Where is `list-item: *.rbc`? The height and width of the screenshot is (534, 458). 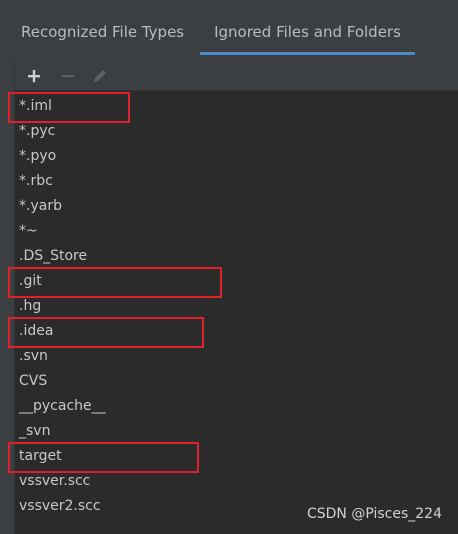 list-item: *.rbc is located at coordinates (36, 181).